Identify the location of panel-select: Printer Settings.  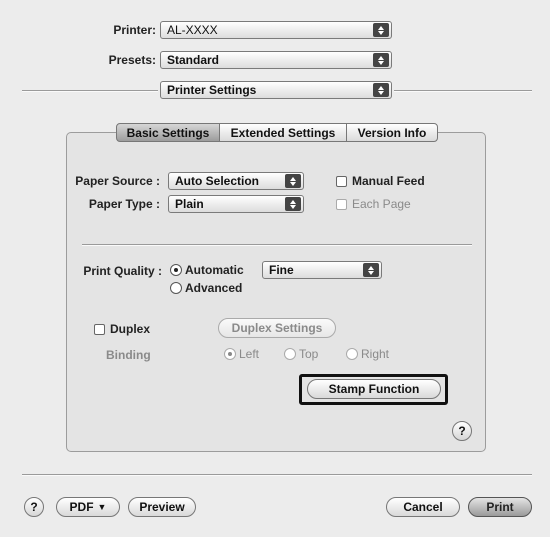
(276, 90).